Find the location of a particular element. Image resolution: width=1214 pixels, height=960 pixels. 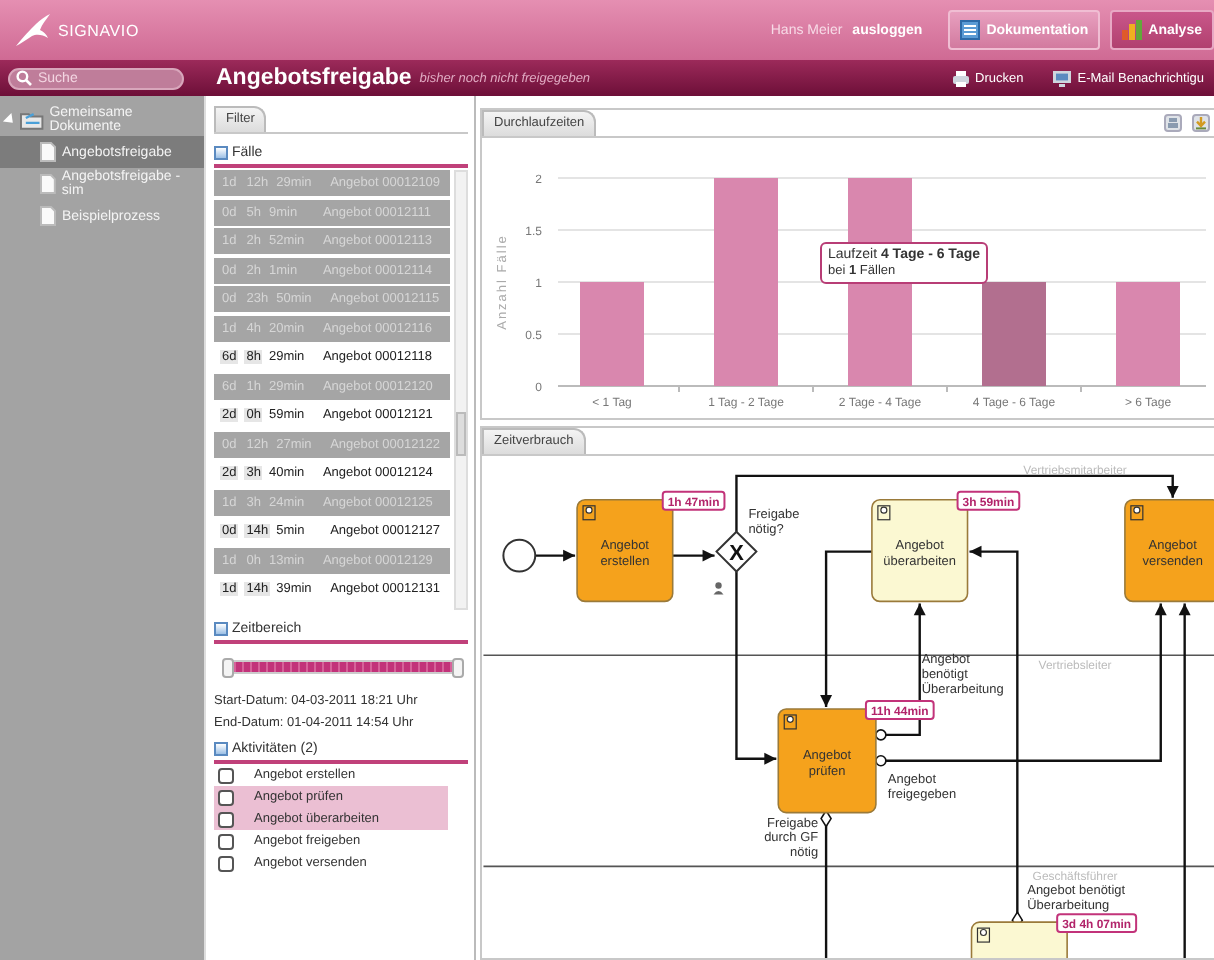

start-event-circle is located at coordinates (519, 555).